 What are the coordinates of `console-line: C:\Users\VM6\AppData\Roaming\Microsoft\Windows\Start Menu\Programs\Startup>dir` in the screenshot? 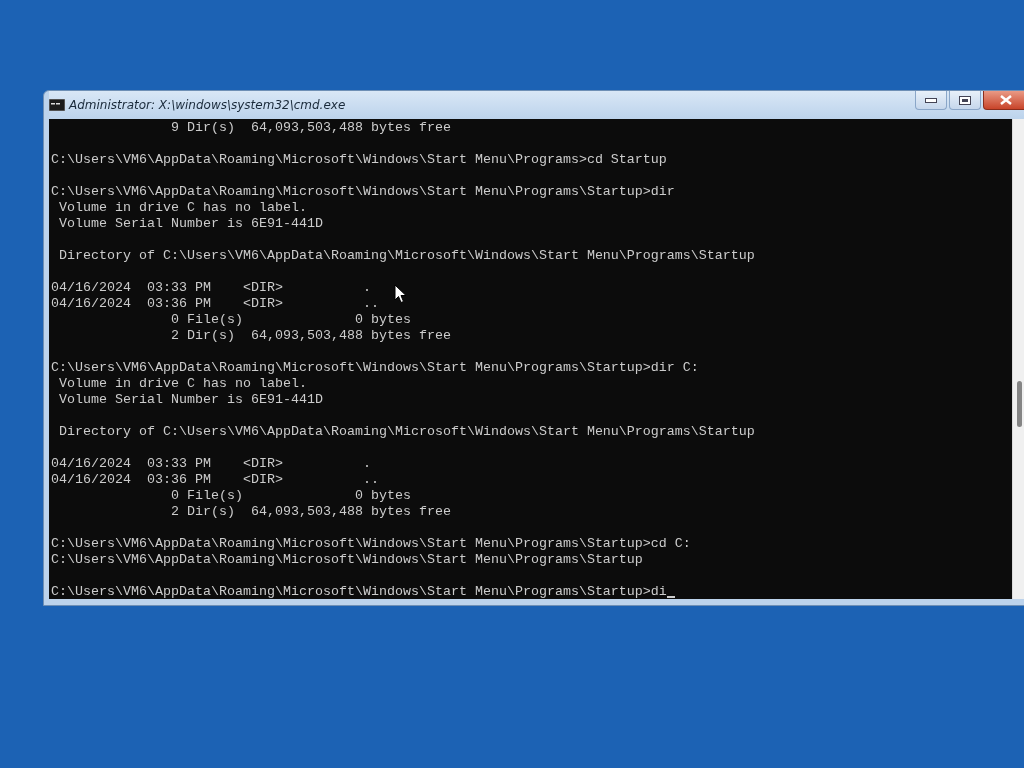 It's located at (363, 191).